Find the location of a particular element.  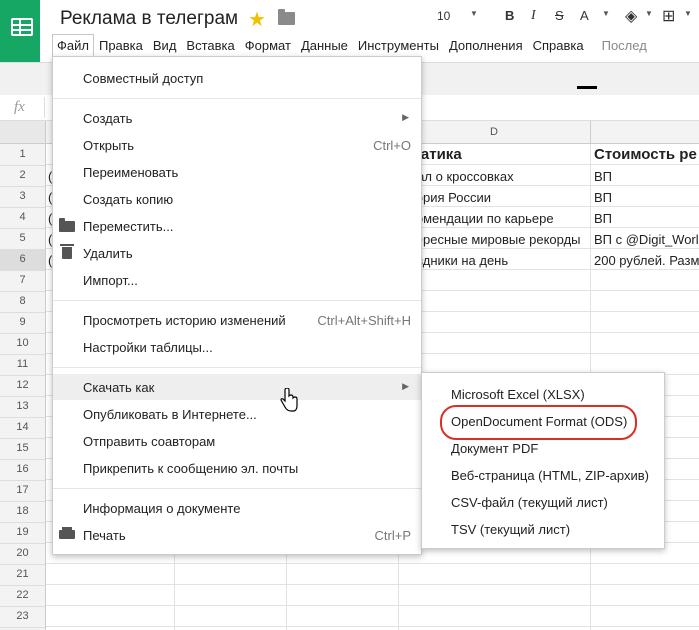

row-number: 17 is located at coordinates (22, 491).